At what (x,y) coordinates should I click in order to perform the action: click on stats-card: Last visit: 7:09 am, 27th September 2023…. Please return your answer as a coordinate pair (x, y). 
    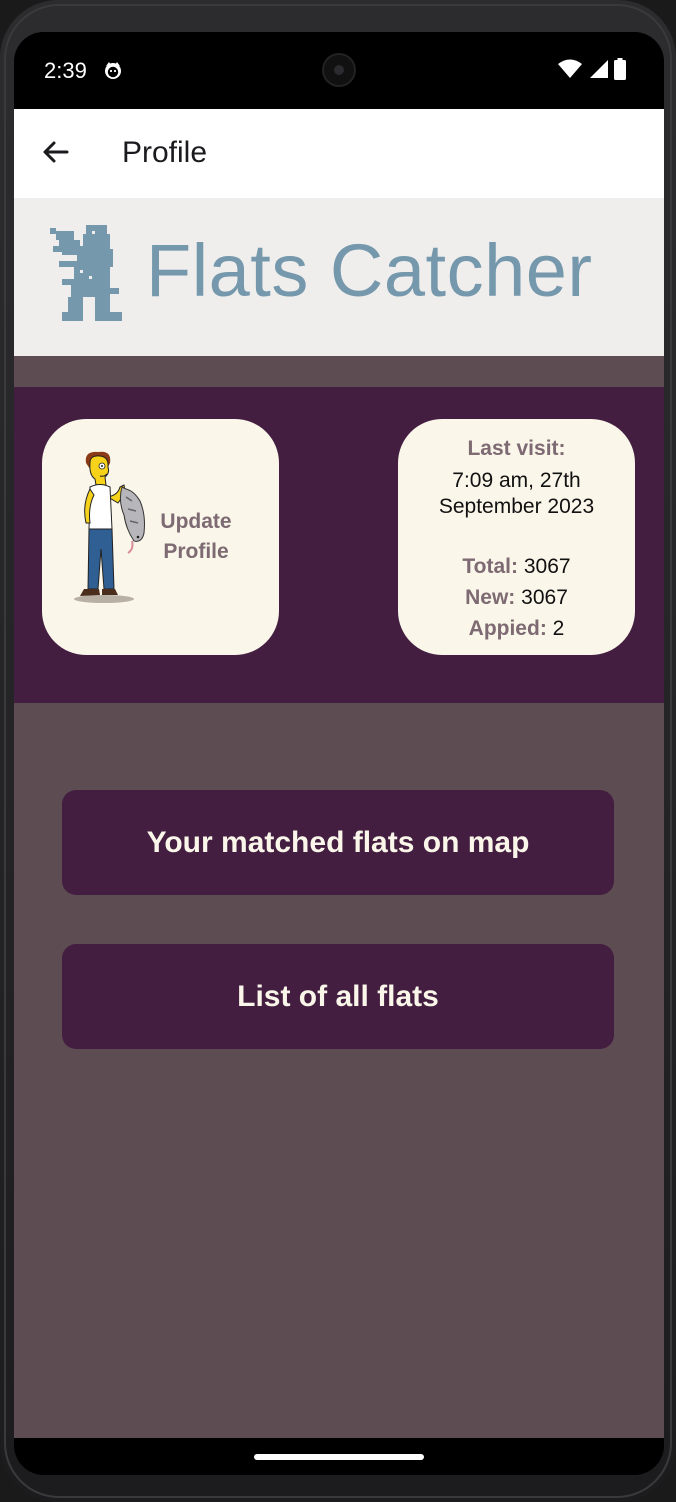
    Looking at the image, I should click on (516, 537).